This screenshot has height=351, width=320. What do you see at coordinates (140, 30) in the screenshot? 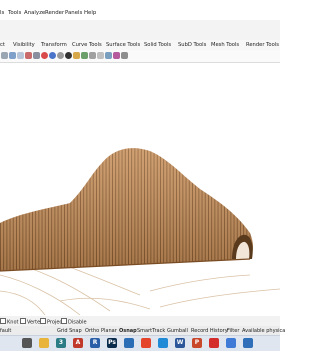
I see `command-area` at bounding box center [140, 30].